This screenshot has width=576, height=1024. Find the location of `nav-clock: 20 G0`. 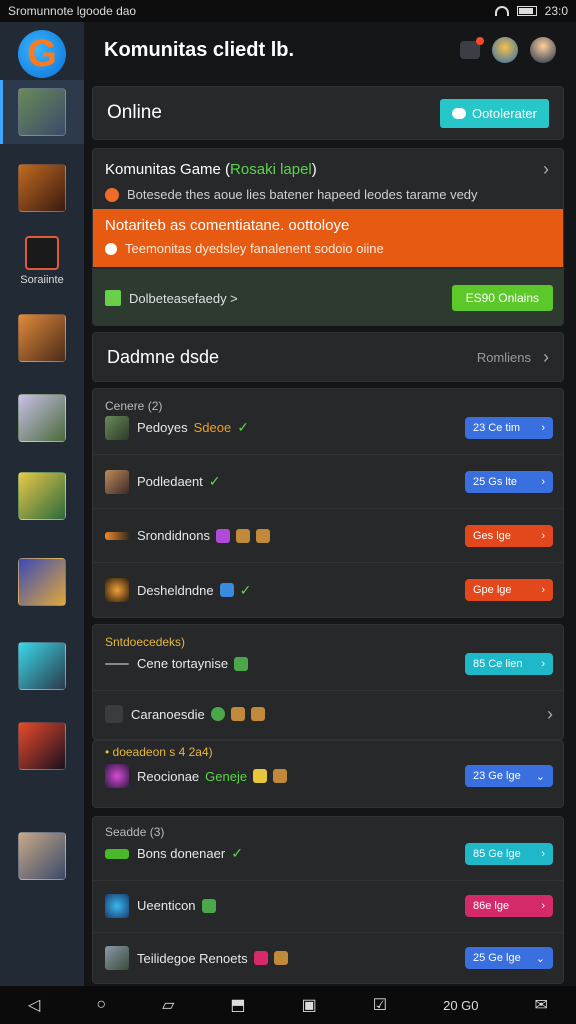

nav-clock: 20 G0 is located at coordinates (461, 1005).